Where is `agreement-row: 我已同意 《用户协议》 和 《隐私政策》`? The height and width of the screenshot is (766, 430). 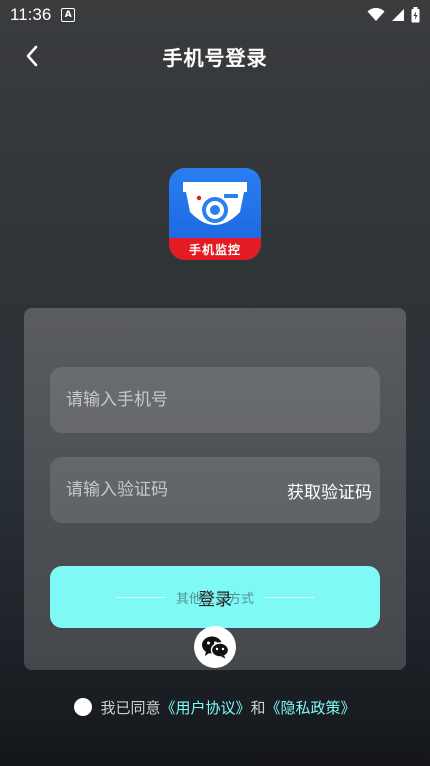
agreement-row: 我已同意 《用户协议》 和 《隐私政策》 is located at coordinates (215, 707).